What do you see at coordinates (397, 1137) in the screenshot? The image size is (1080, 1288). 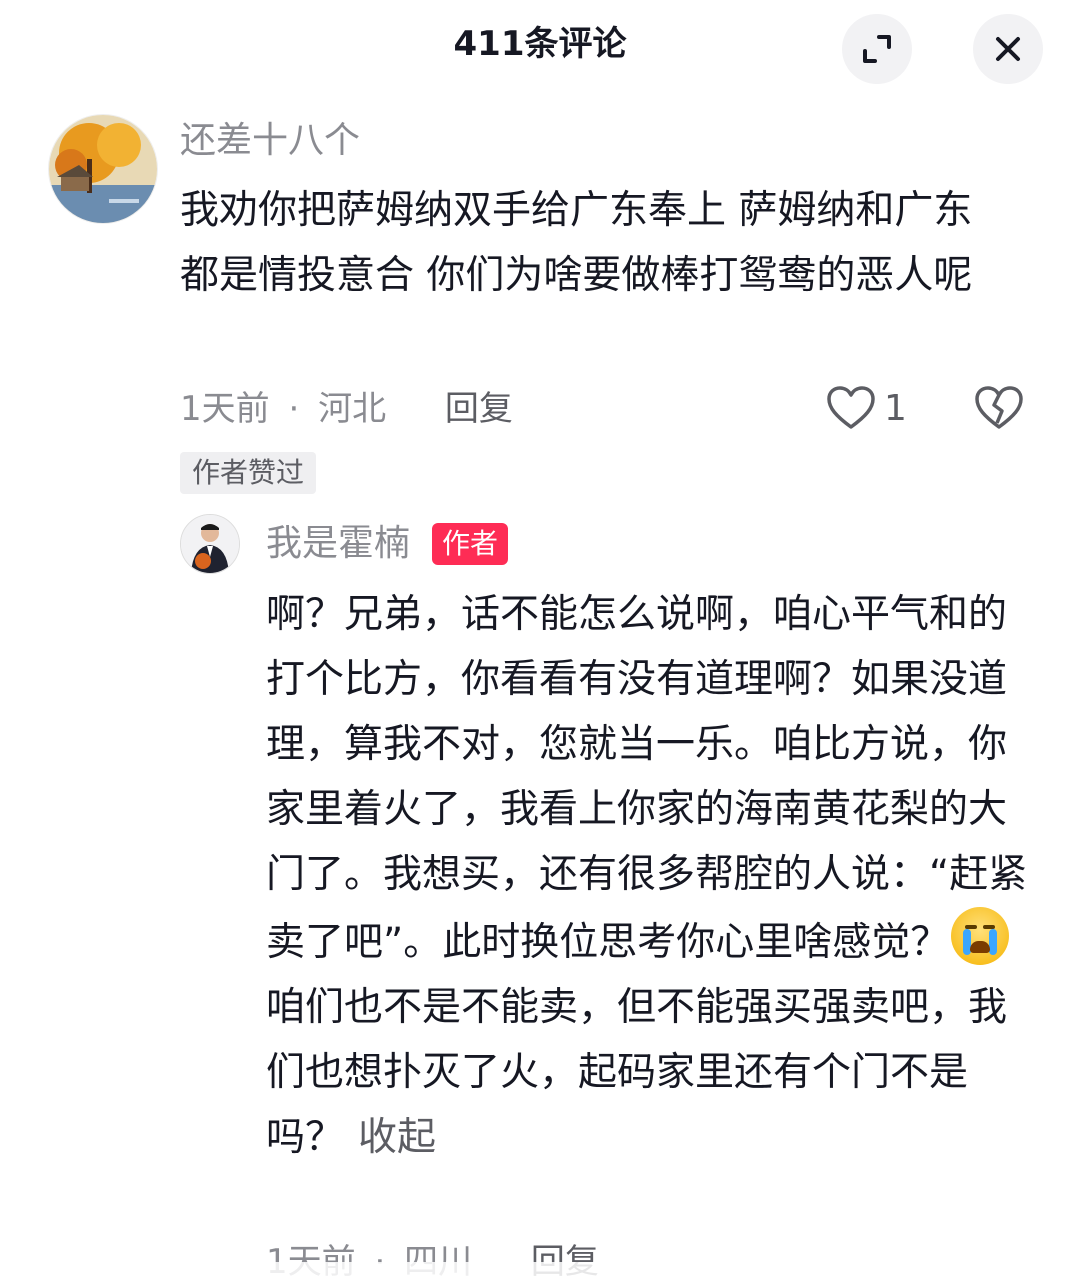 I see `collapse-button: 收起` at bounding box center [397, 1137].